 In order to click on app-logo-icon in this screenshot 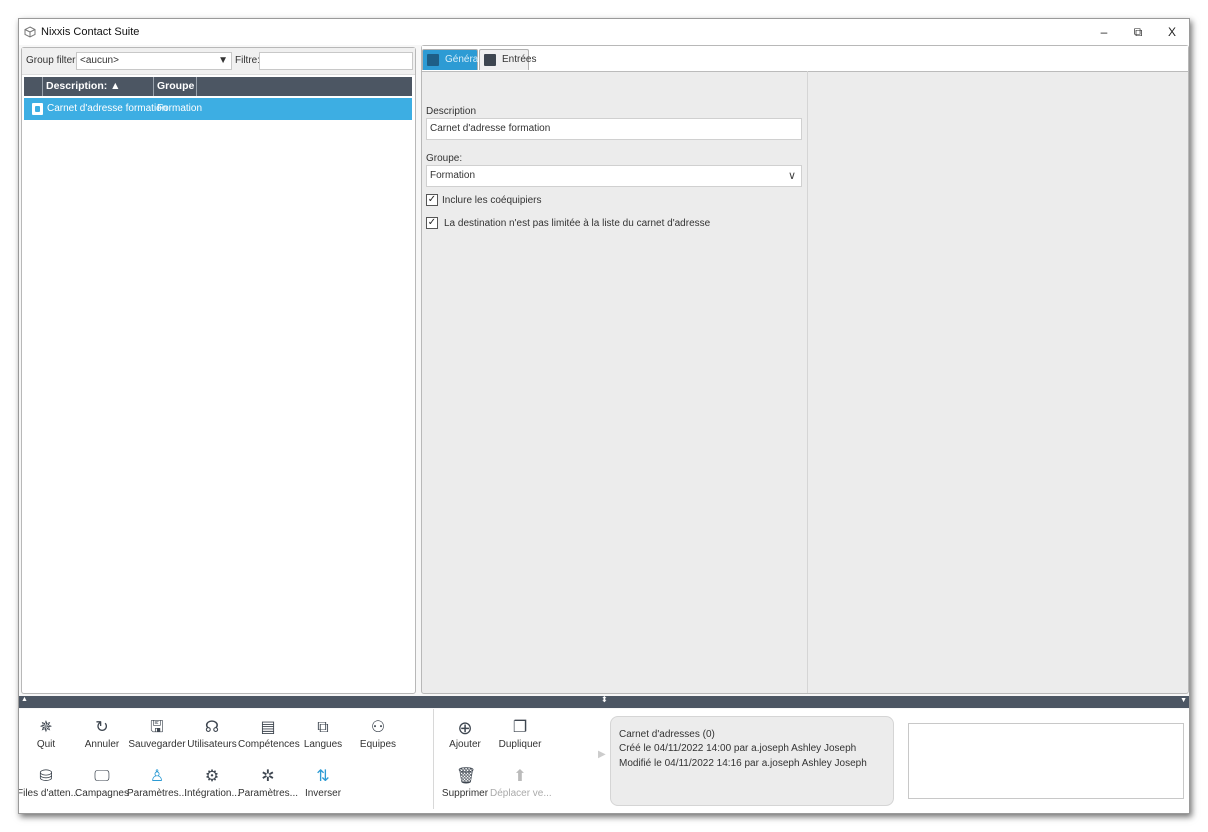, I will do `click(30, 32)`.